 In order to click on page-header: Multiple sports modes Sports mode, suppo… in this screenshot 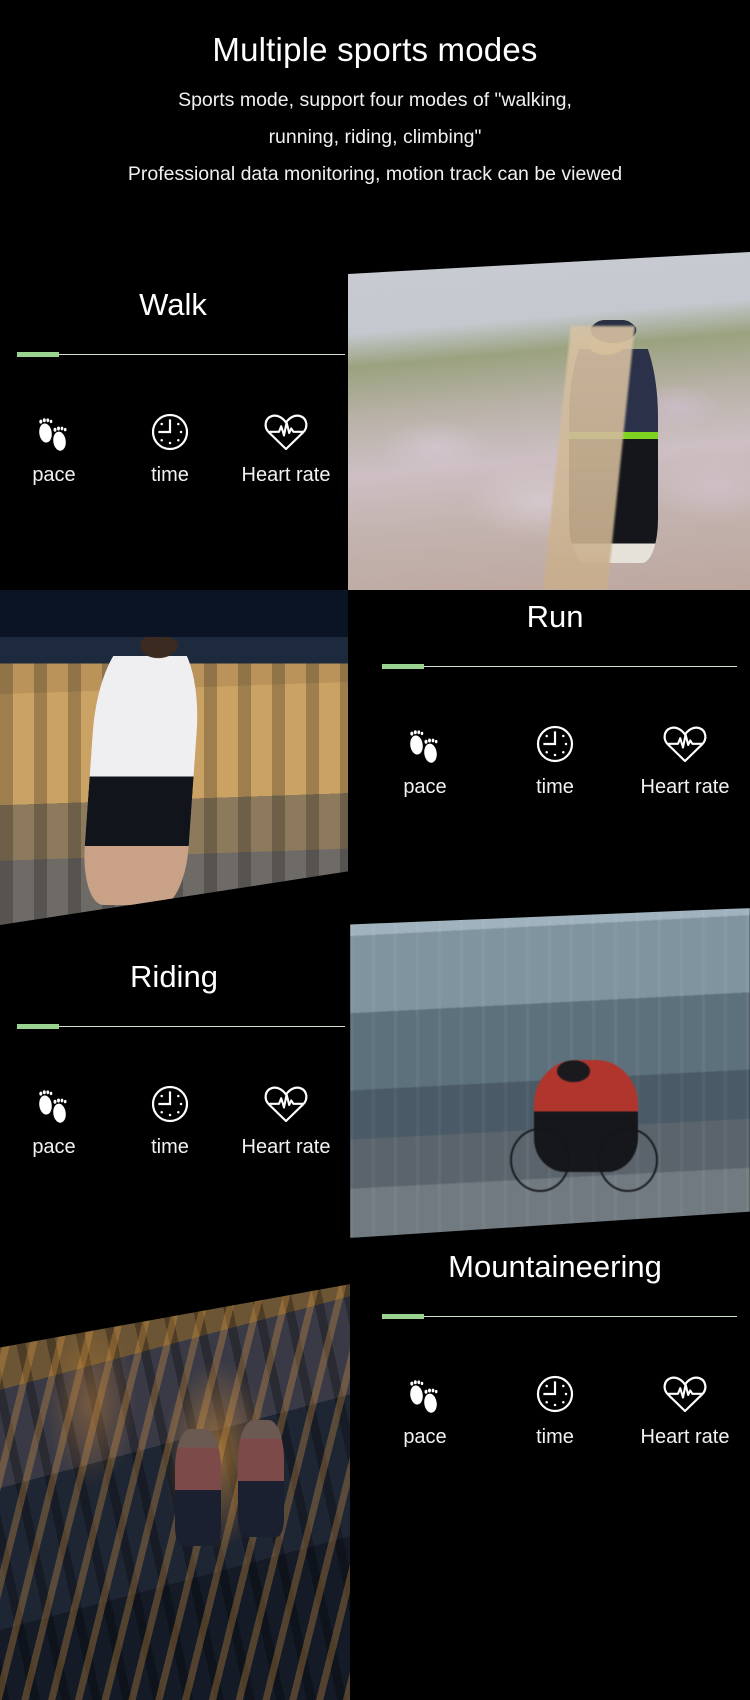, I will do `click(375, 96)`.